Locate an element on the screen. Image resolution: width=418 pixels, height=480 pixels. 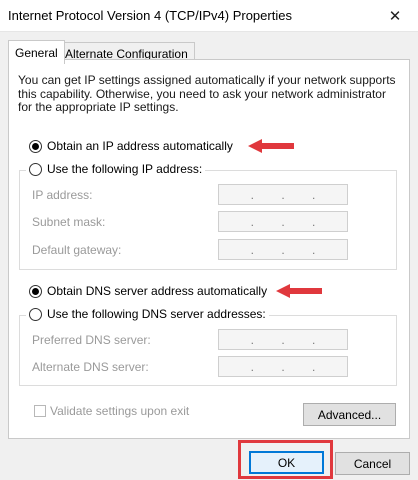
validate-settings-label: Validate settings upon exit is located at coordinates (120, 411).